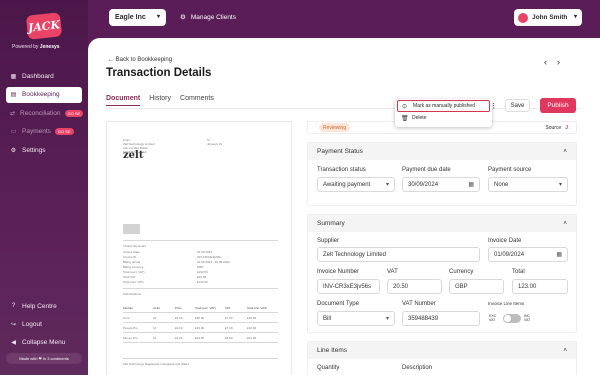 This screenshot has height=375, width=600. Describe the element at coordinates (44, 306) in the screenshot. I see `help-centre-link: ? Help Centre` at that location.